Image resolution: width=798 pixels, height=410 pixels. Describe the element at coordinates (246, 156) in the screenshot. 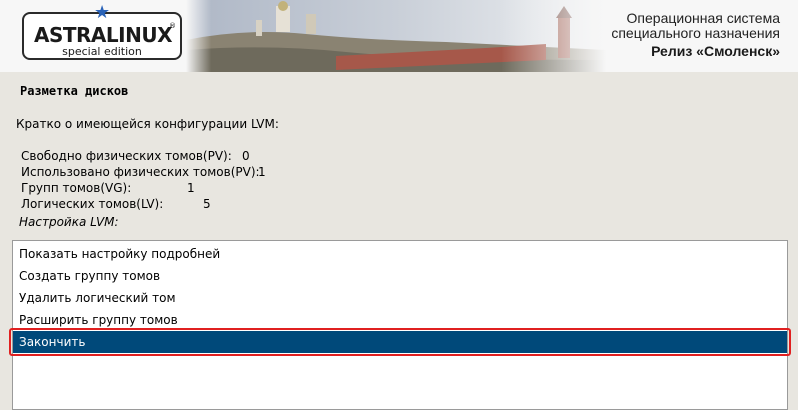

I see `stat-value: 0` at that location.